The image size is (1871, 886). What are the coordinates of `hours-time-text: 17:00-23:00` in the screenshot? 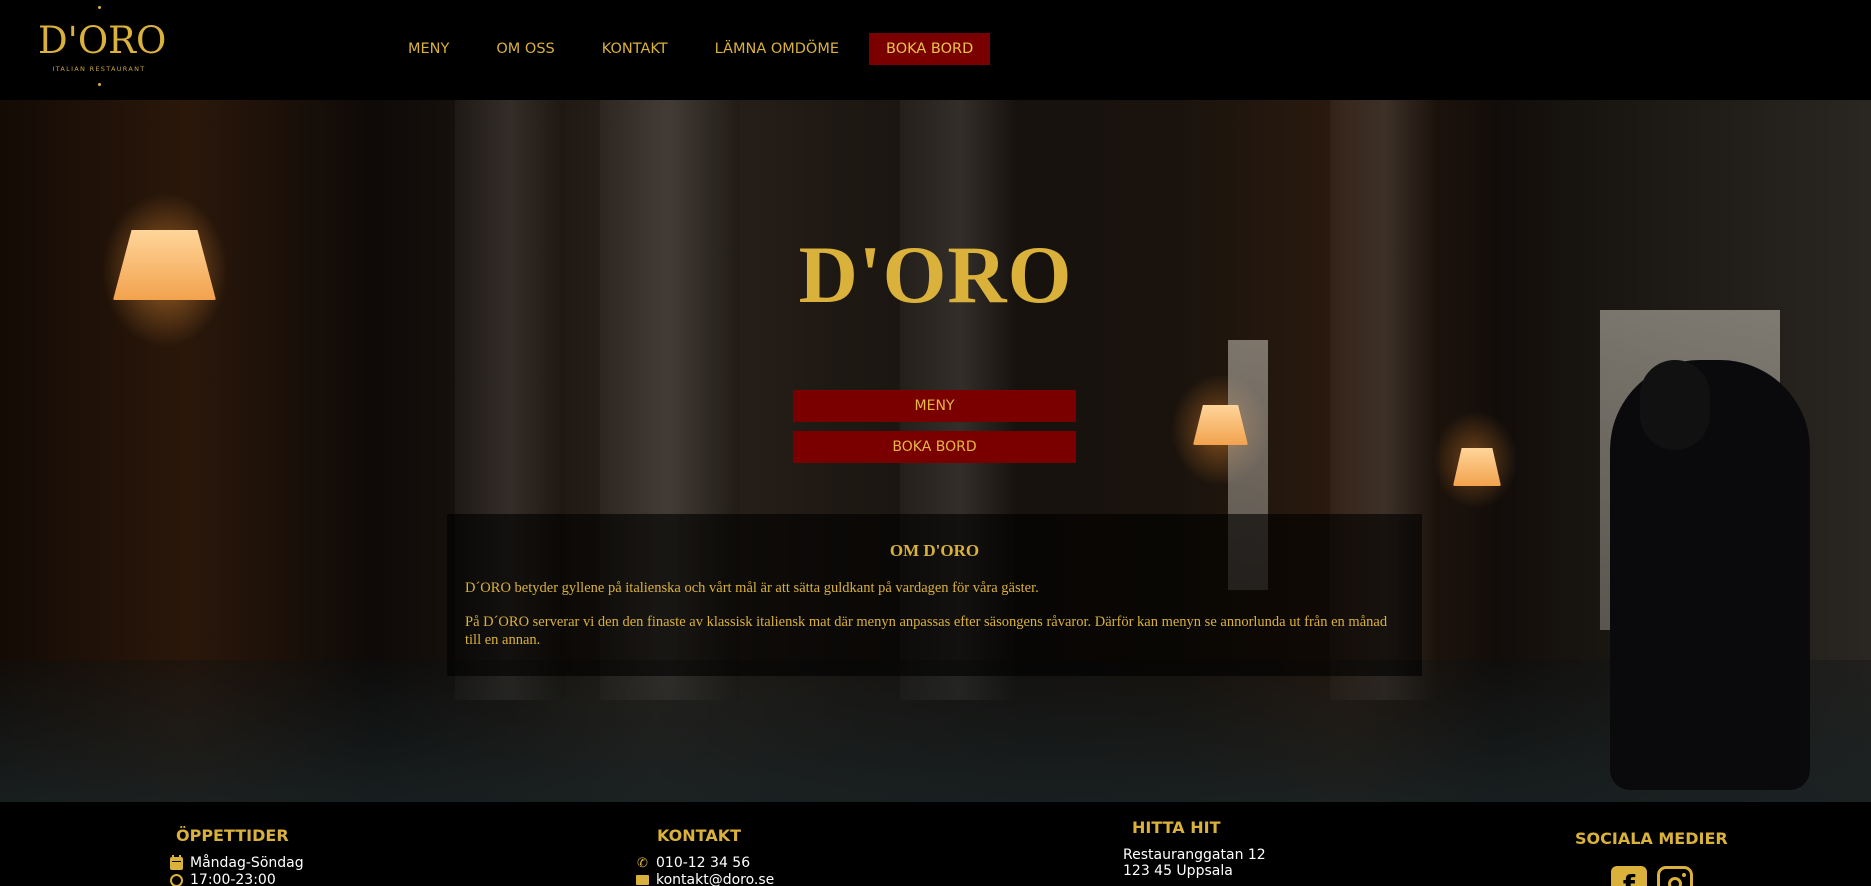 It's located at (233, 879).